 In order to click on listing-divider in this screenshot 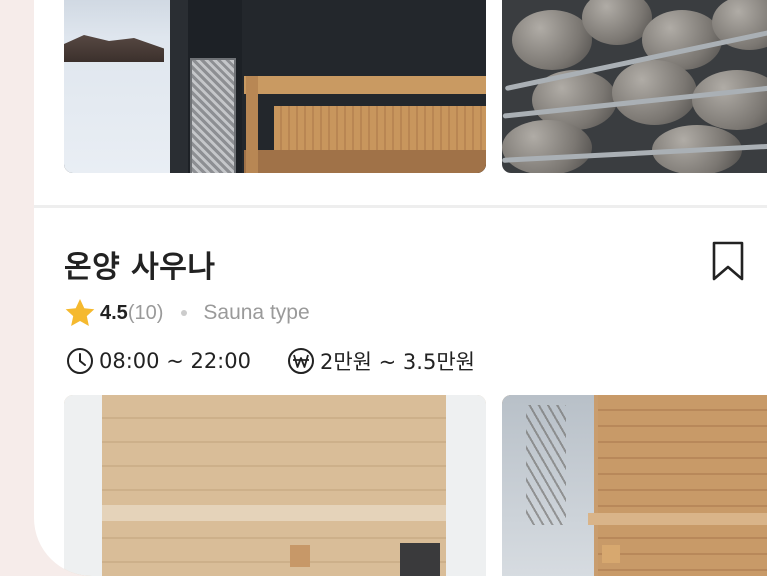, I will do `click(400, 206)`.